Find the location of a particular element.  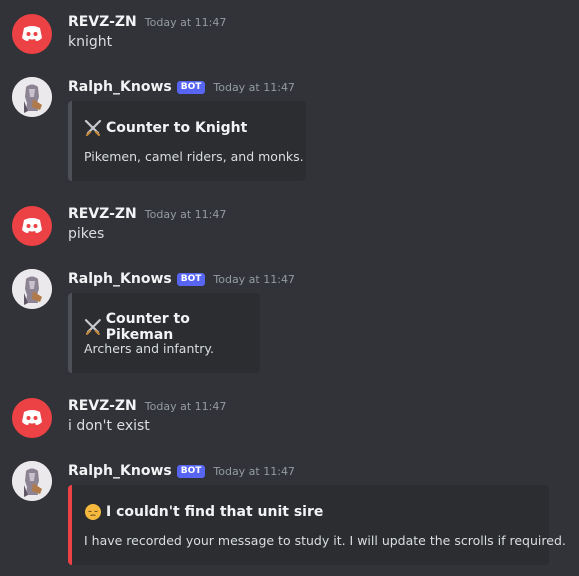

message-text: pikes is located at coordinates (86, 234).